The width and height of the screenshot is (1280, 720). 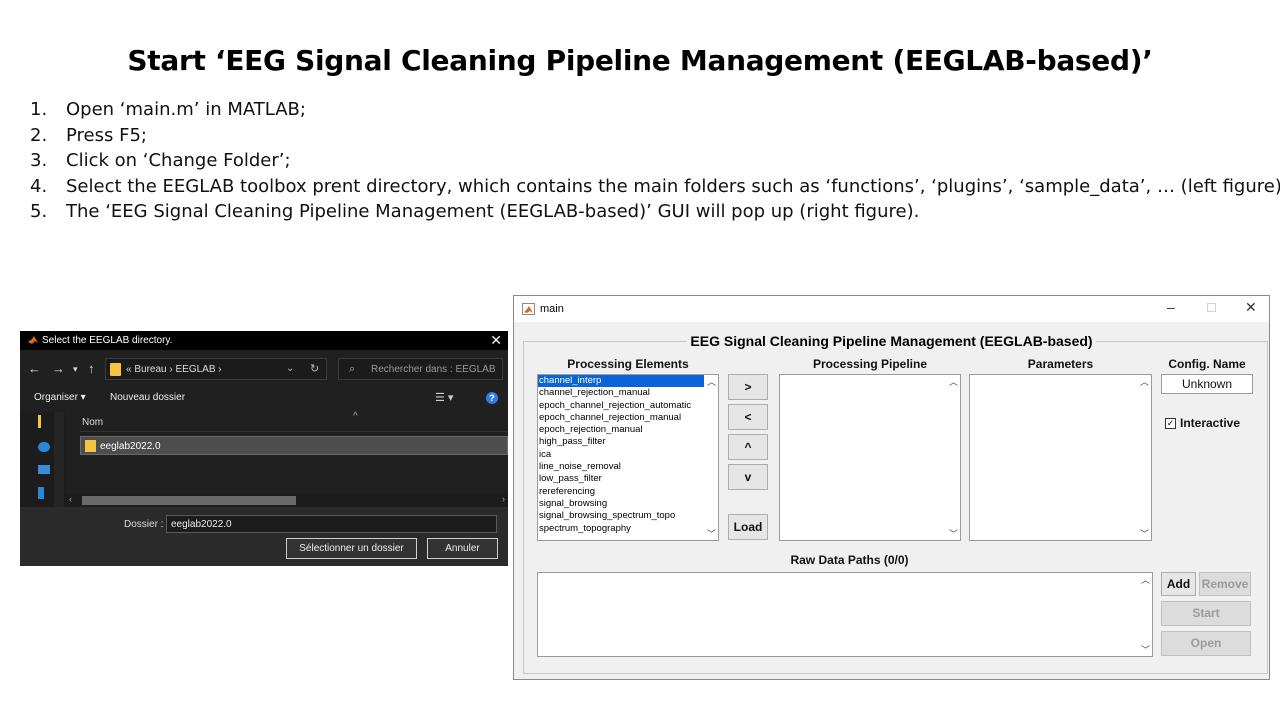 What do you see at coordinates (1211, 308) in the screenshot?
I see `maximize-icon: ☐` at bounding box center [1211, 308].